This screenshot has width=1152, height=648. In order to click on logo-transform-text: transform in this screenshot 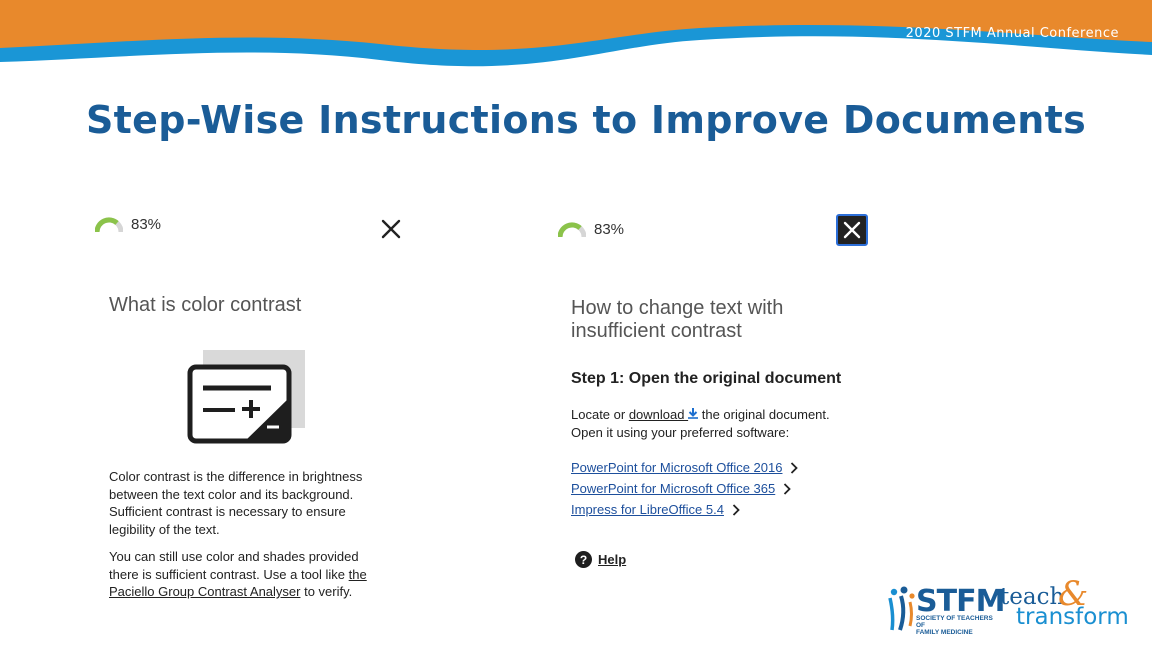, I will do `click(1072, 617)`.